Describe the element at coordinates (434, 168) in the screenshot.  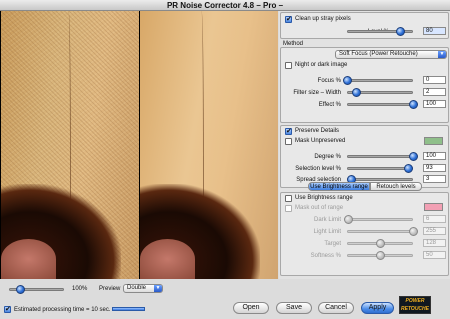
I see `selection-value-field: 93` at that location.